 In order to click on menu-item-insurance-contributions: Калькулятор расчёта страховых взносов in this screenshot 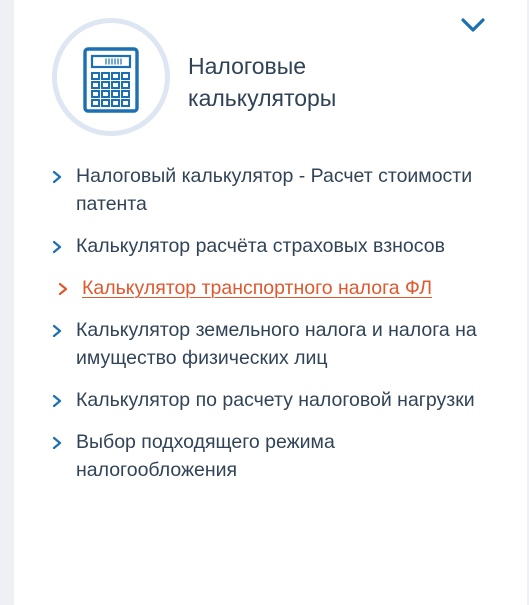, I will do `click(268, 246)`.